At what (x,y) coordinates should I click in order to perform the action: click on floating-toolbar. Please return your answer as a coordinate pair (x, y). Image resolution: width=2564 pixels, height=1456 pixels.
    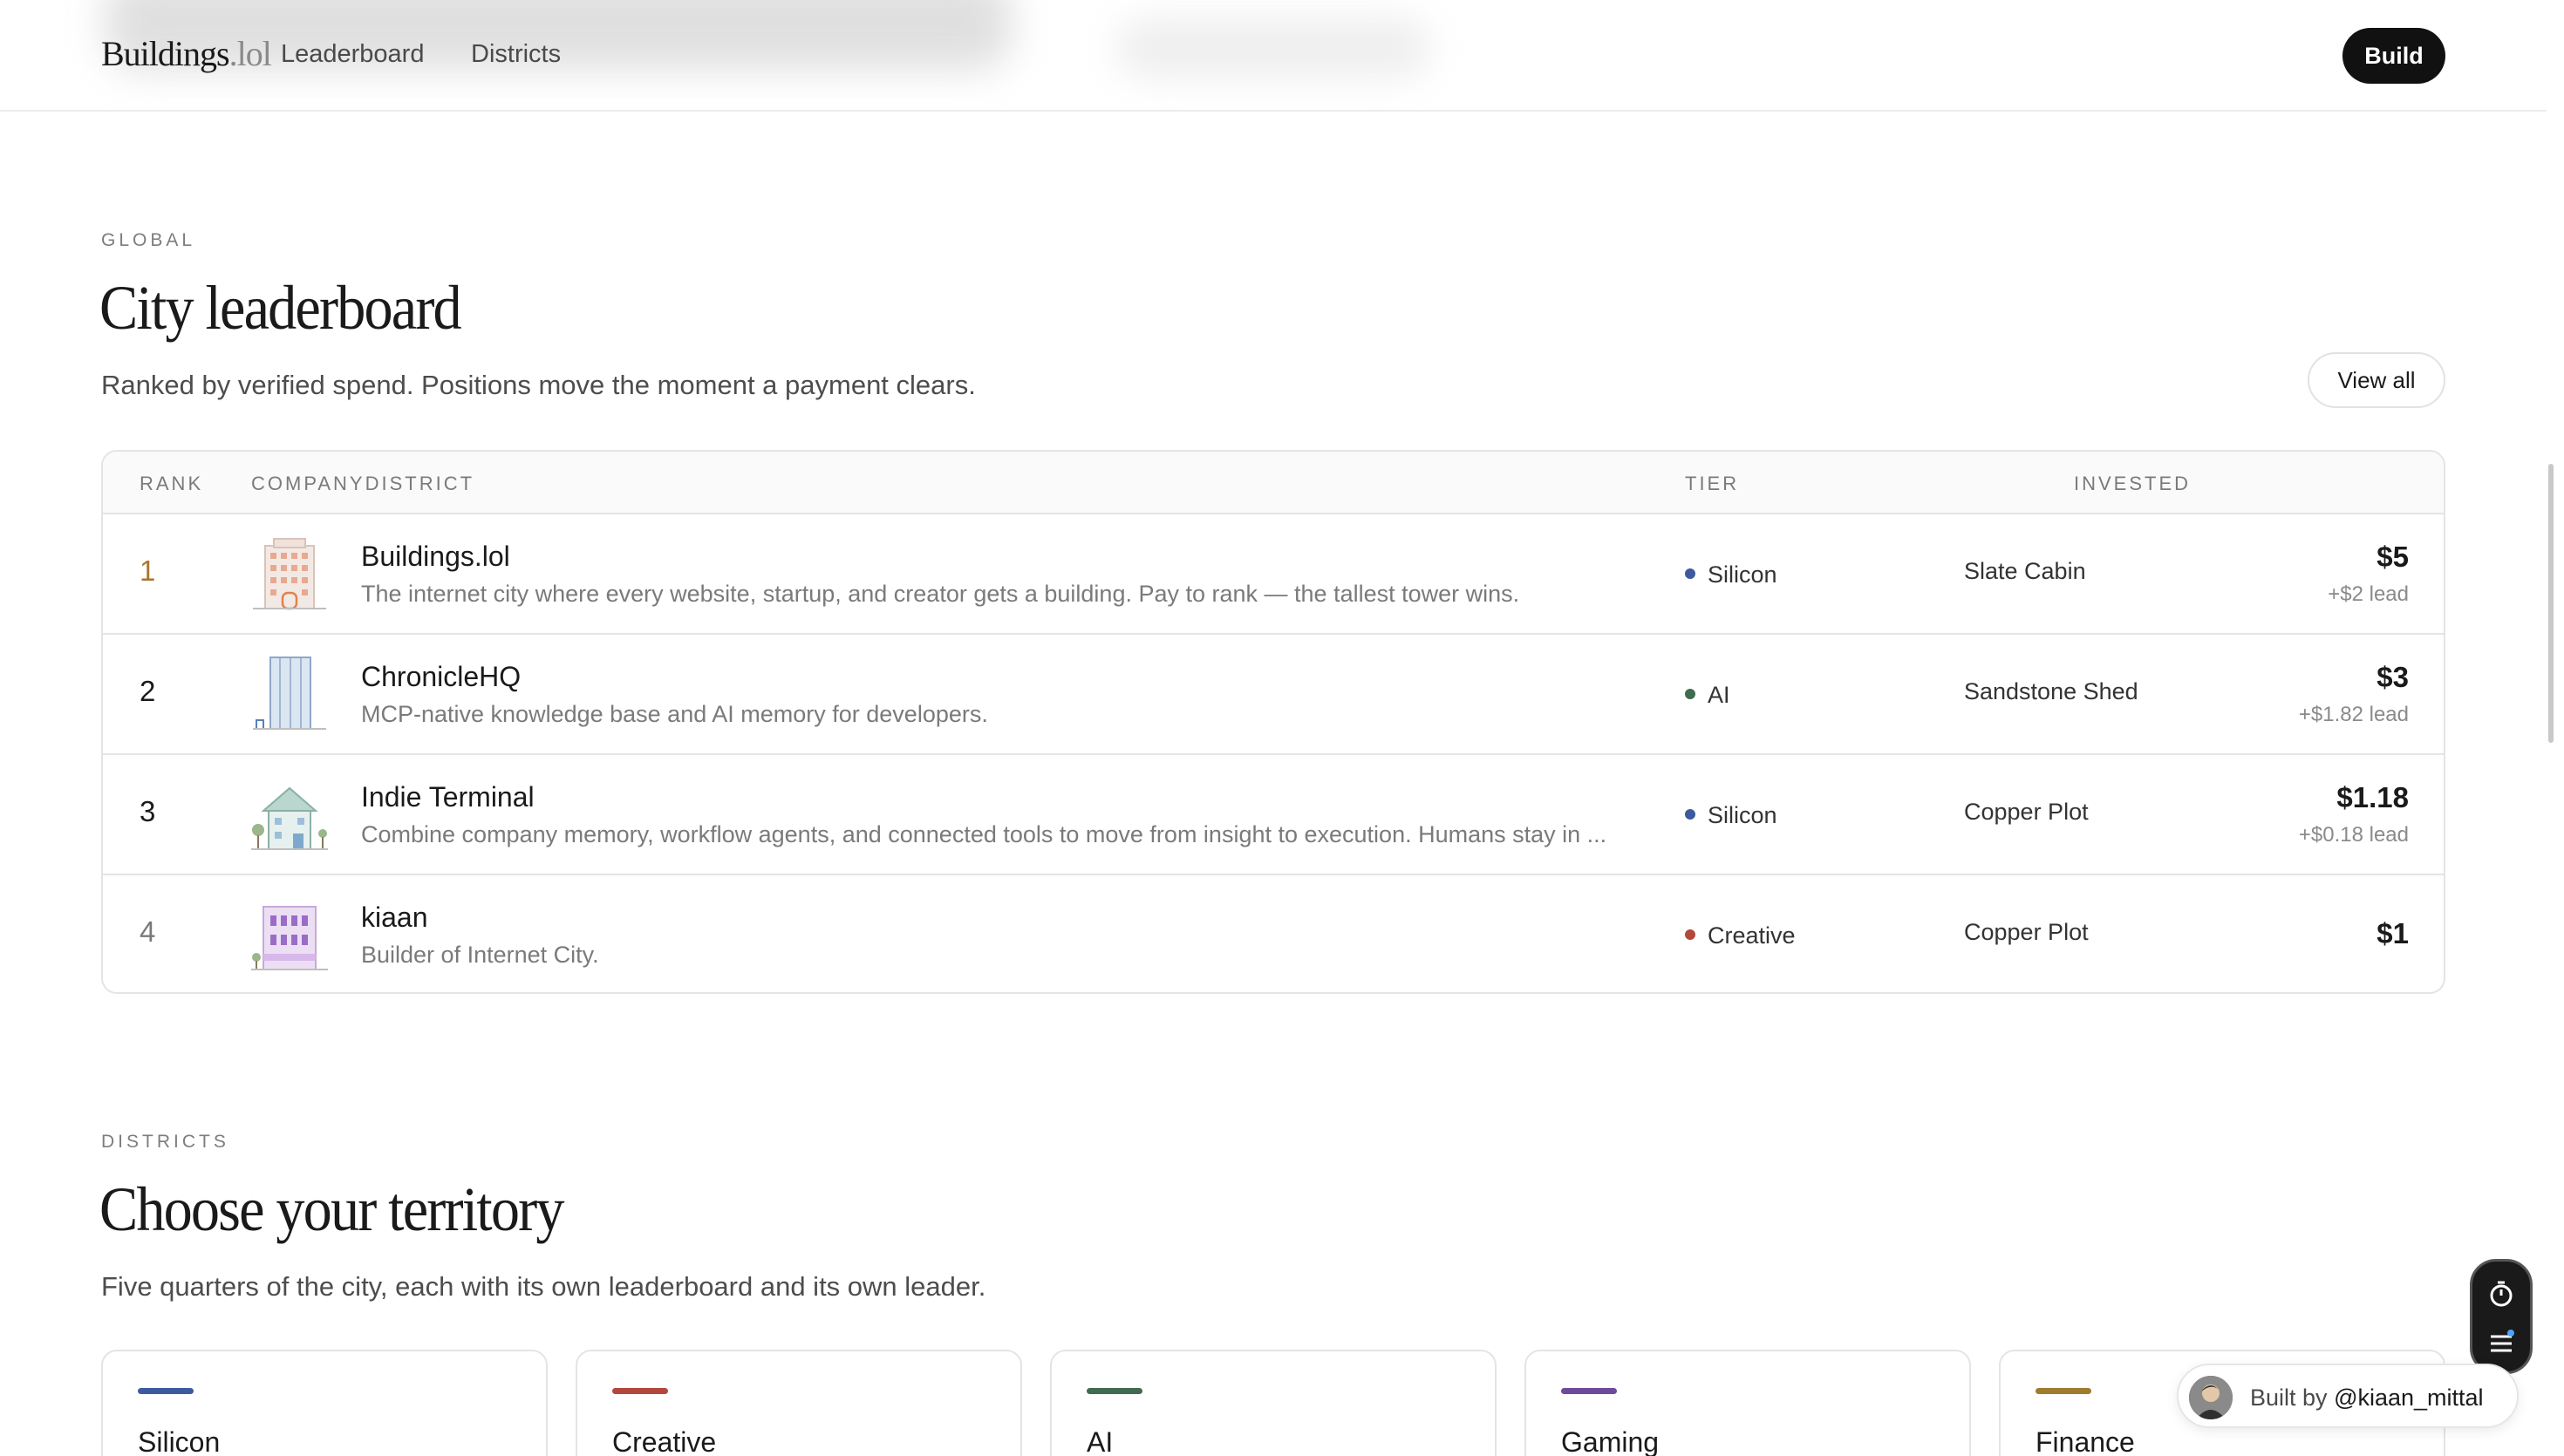
    Looking at the image, I should click on (2501, 1316).